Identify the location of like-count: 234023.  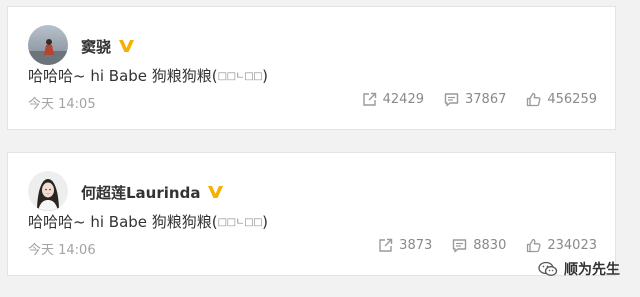
(572, 245).